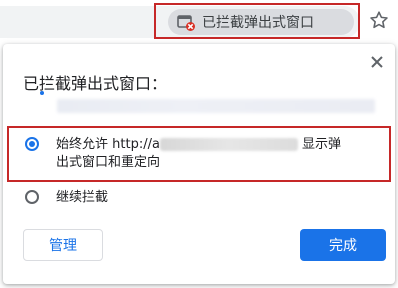  I want to click on chip-highlight-box, so click(257, 21).